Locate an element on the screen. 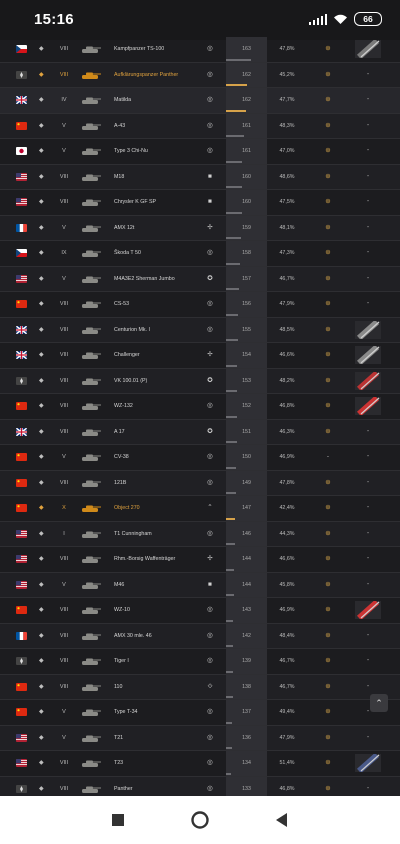 The height and width of the screenshot is (844, 400). table-row: ◆ V M46 ■ 144 45,8% ⊛ - is located at coordinates (200, 585).